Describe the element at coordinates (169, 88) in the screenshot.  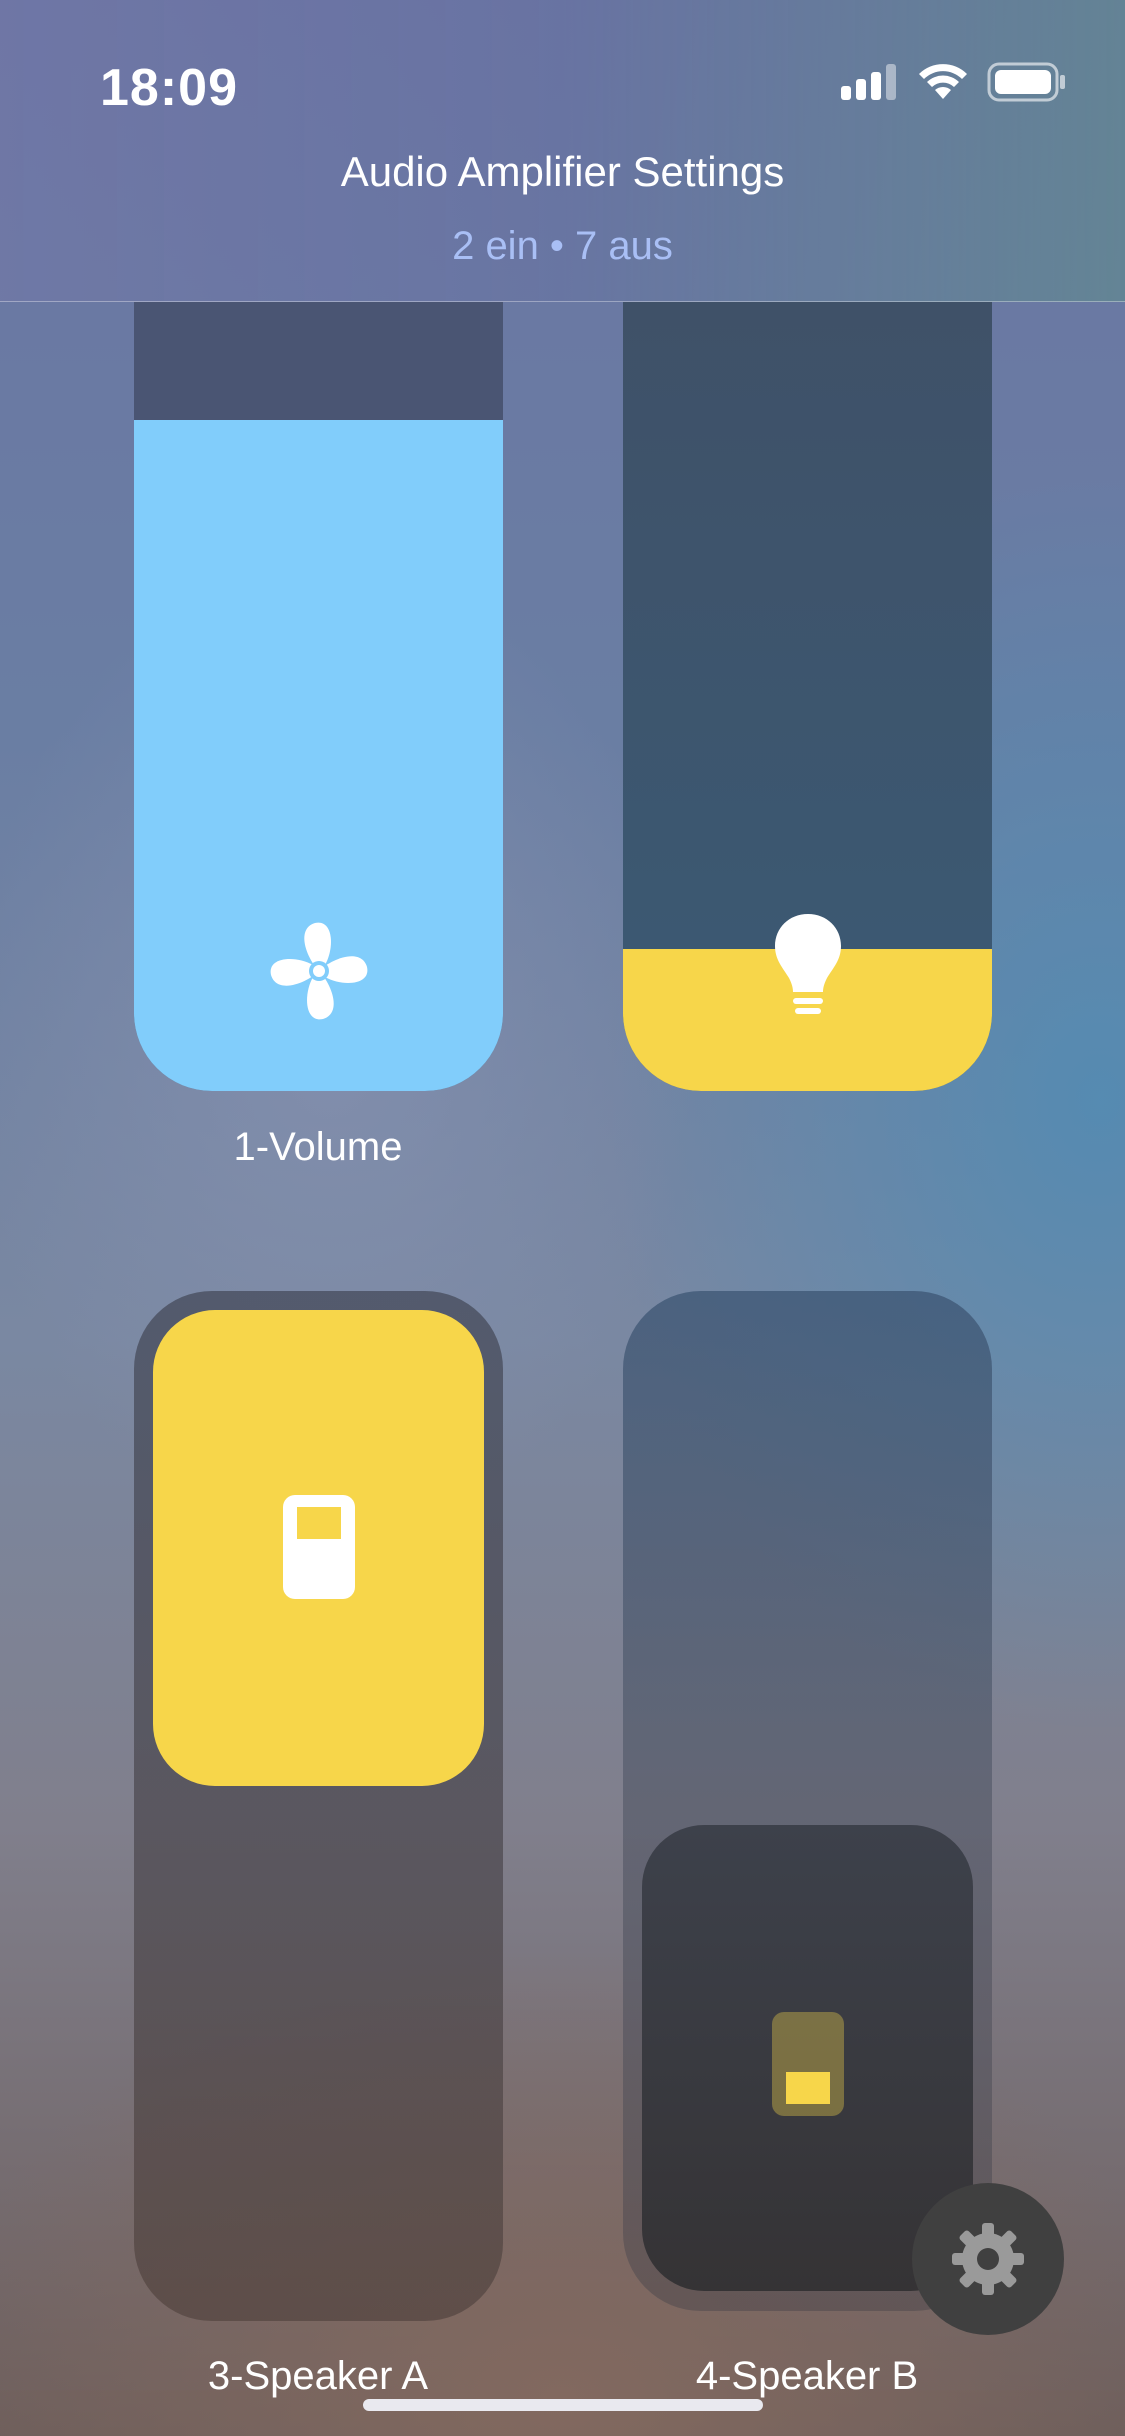
I see `status-time: 18:09` at that location.